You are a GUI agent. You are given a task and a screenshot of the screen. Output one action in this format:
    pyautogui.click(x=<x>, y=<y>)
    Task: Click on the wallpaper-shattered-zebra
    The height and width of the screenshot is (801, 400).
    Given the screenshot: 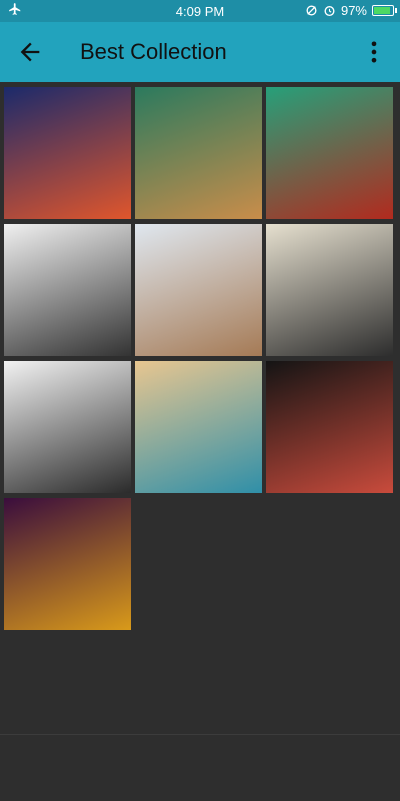 What is the action you would take?
    pyautogui.click(x=67, y=290)
    